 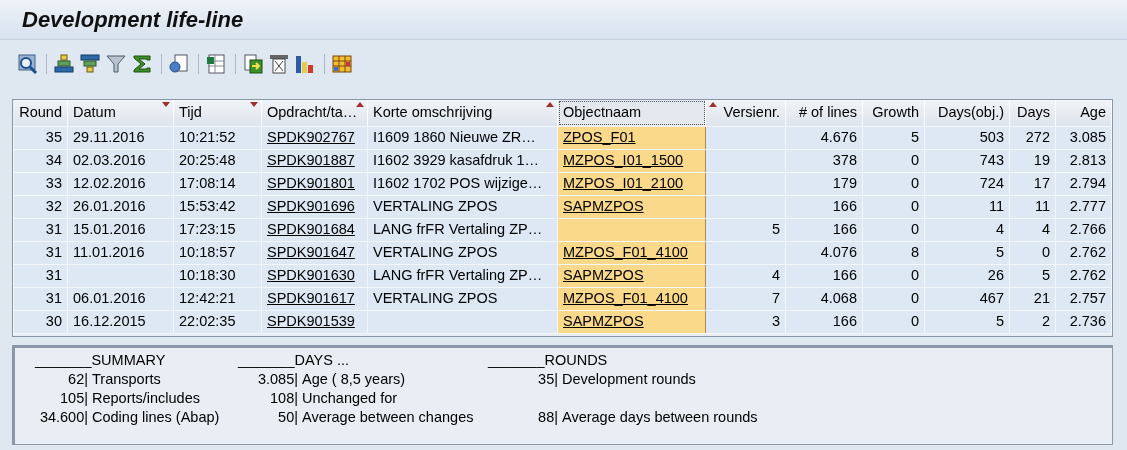 What do you see at coordinates (253, 64) in the screenshot?
I see `export-icon` at bounding box center [253, 64].